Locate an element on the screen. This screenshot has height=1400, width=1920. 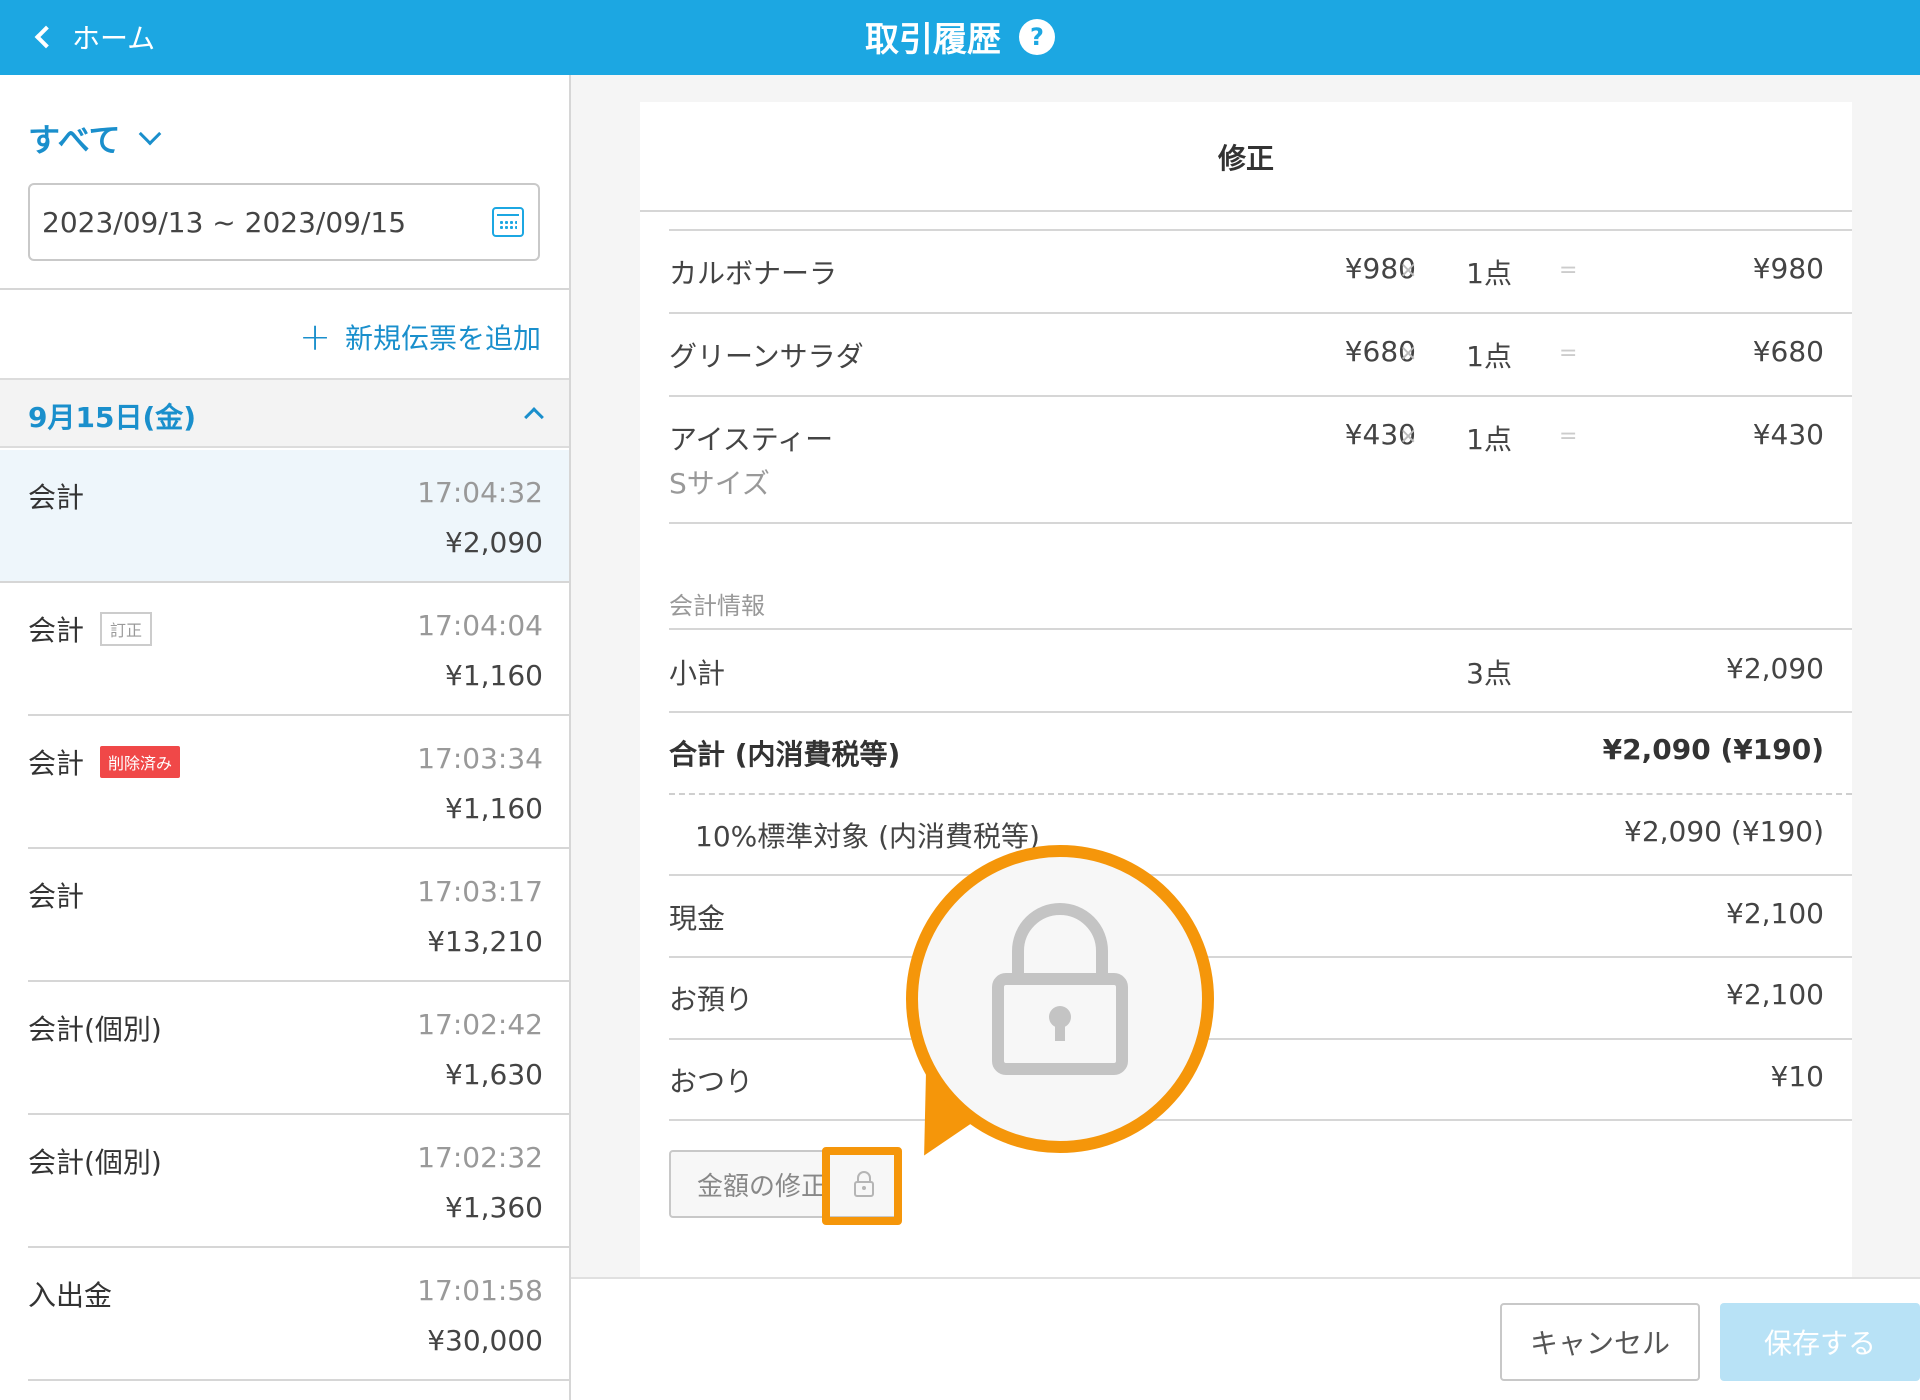
edit-amount-label: 金額の修正 is located at coordinates (762, 1186).